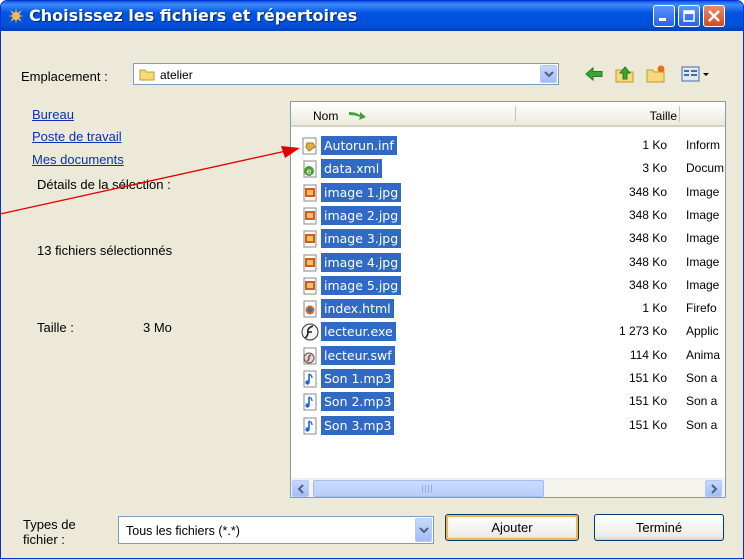 The height and width of the screenshot is (559, 744). I want to click on html-icon, so click(310, 309).